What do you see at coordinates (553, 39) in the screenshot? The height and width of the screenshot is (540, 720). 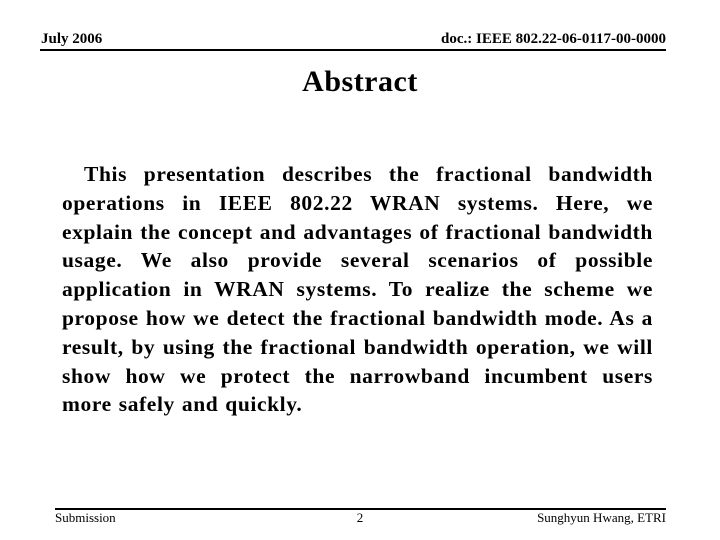 I see `header-doc-id: doc.: IEEE 802.22-06-0117-00-0000` at bounding box center [553, 39].